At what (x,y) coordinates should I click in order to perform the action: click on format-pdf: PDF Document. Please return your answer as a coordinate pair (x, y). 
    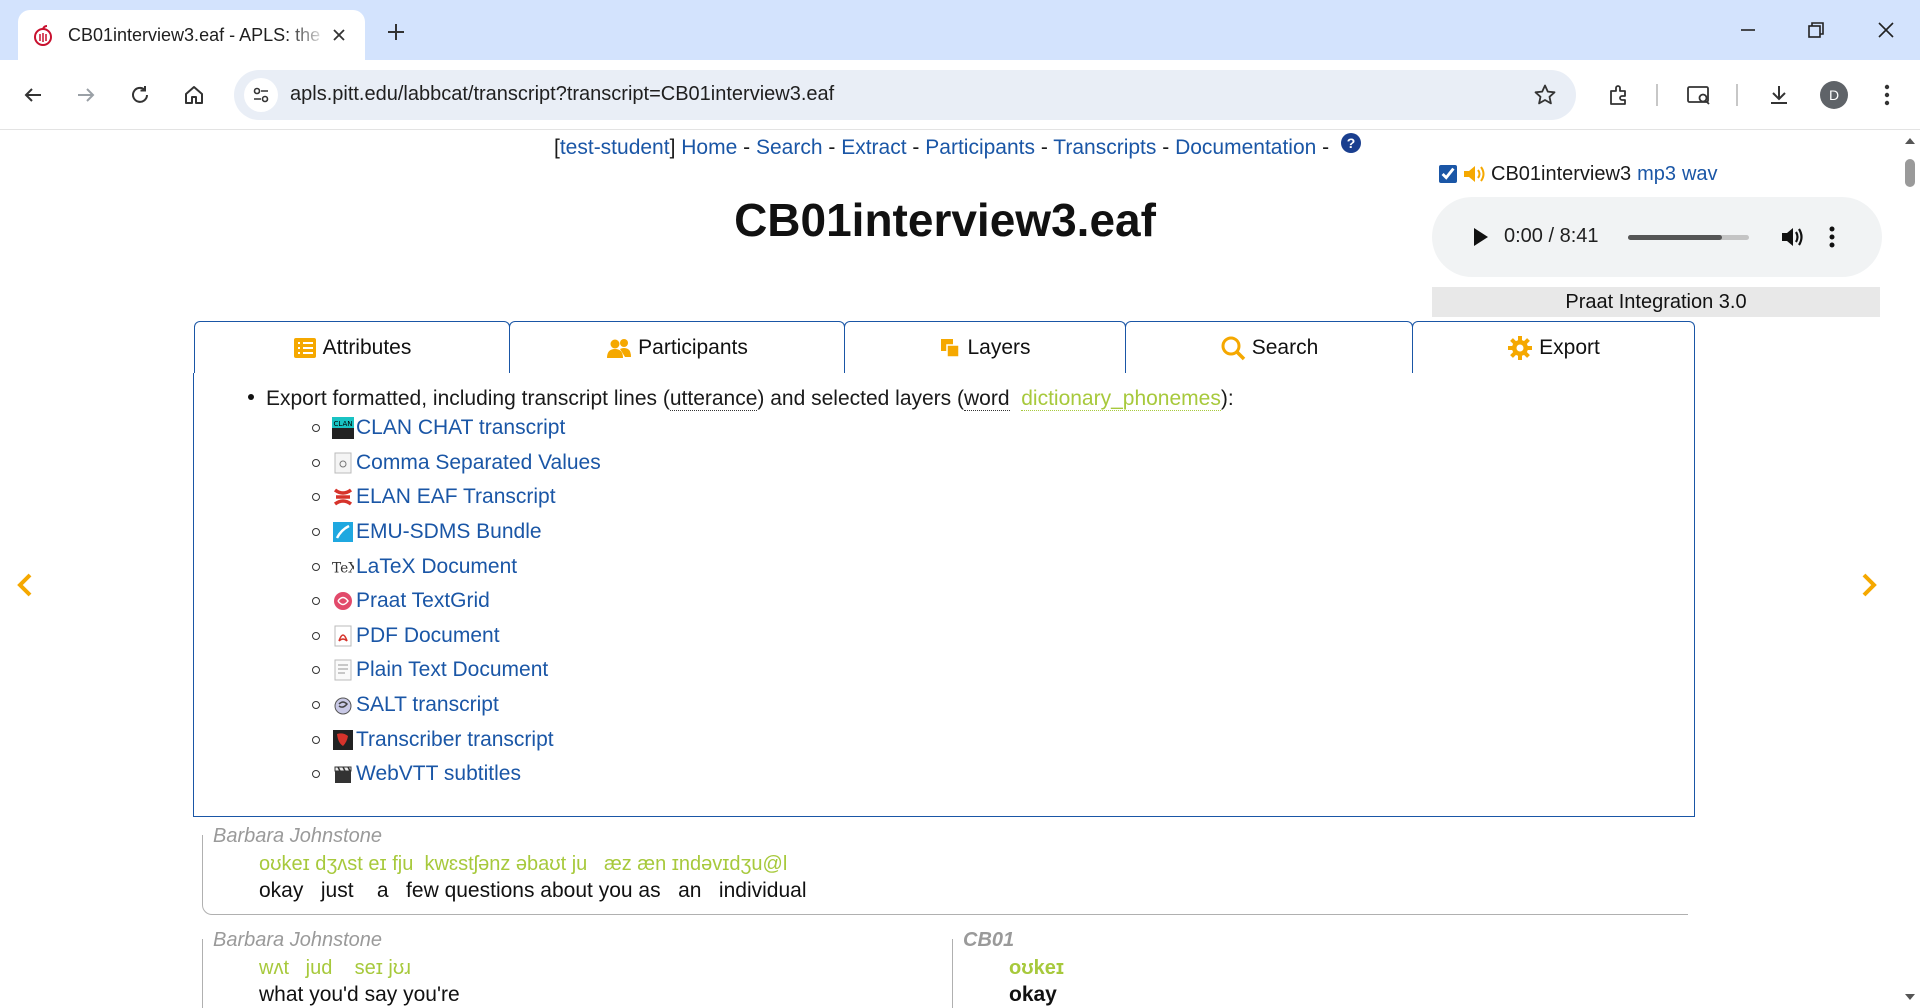
    Looking at the image, I should click on (456, 636).